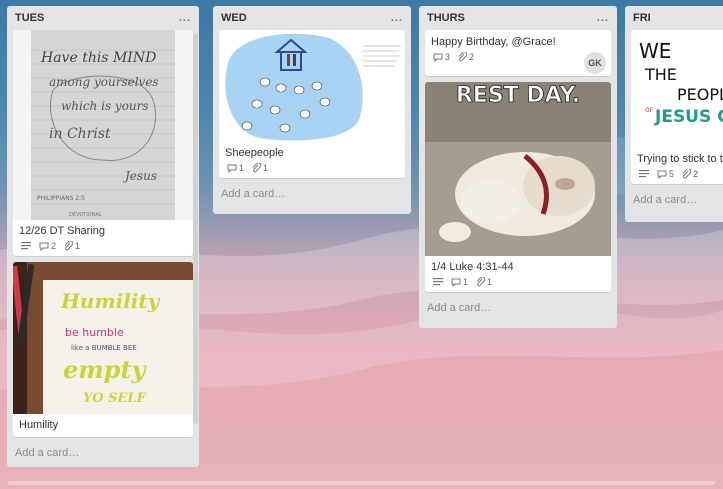  I want to click on cover-text: JESUS C, so click(688, 117).